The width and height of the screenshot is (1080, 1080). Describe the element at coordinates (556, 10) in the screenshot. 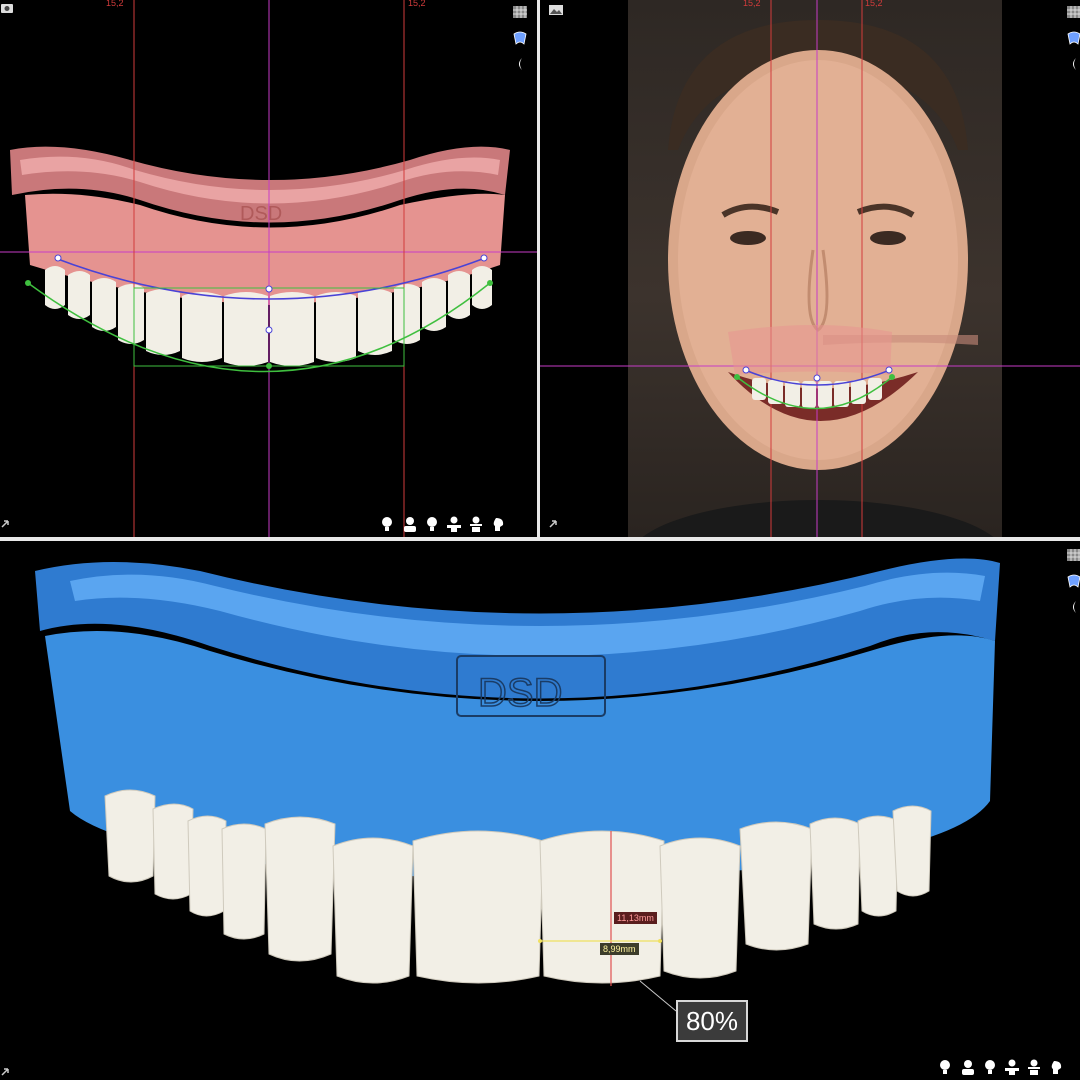

I see `image-icon` at that location.